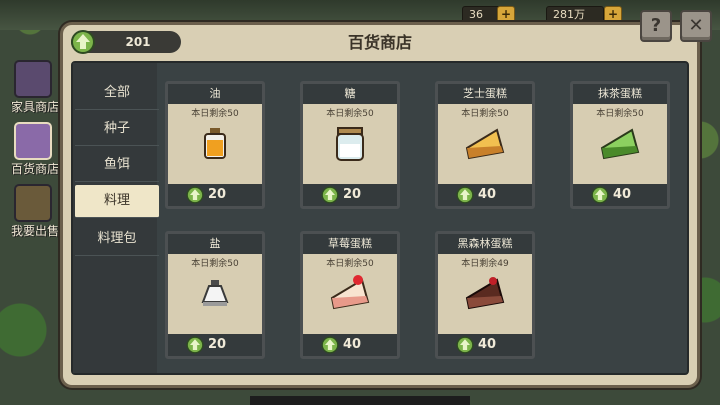 Image resolution: width=720 pixels, height=405 pixels. I want to click on strawberry-cake-icon, so click(350, 292).